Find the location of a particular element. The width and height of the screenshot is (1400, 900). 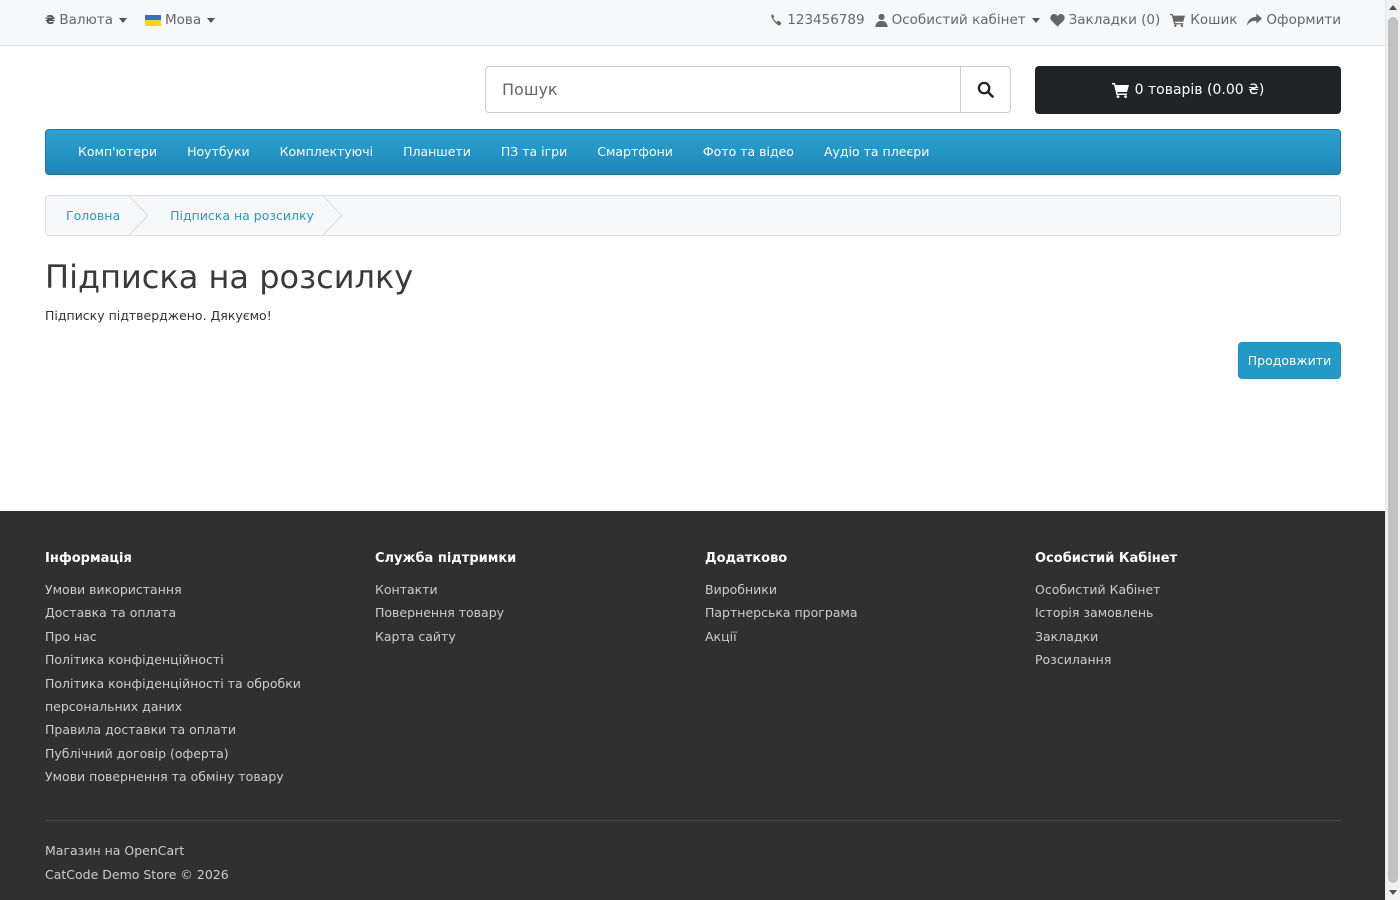

footer-link-returns: Повернення товару is located at coordinates (439, 612).